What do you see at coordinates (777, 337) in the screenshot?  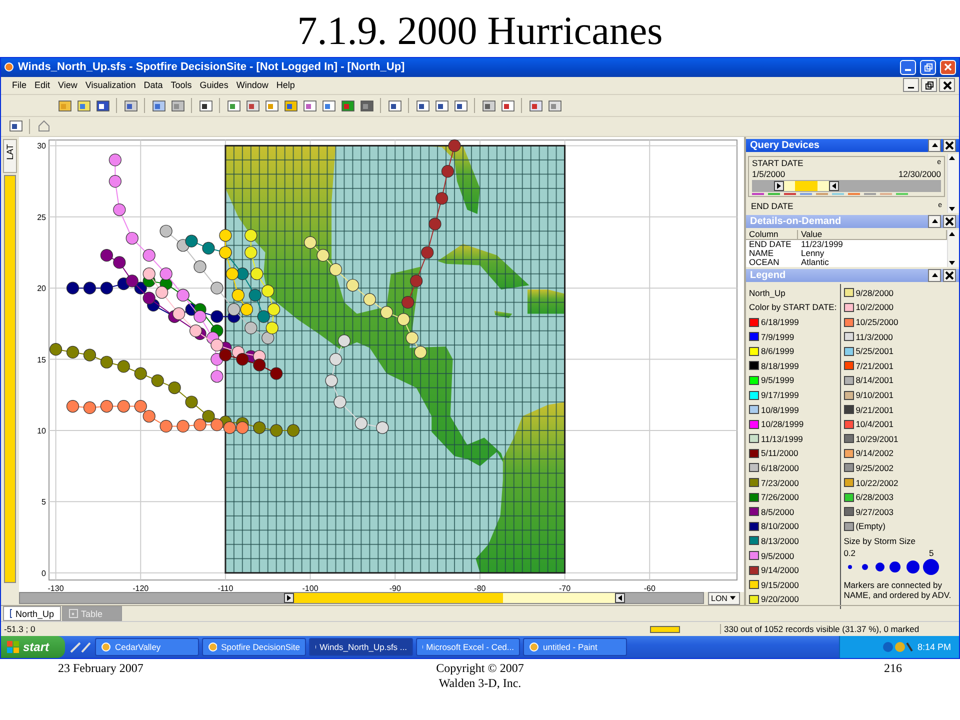 I see `legend-label: 7/9/1999` at bounding box center [777, 337].